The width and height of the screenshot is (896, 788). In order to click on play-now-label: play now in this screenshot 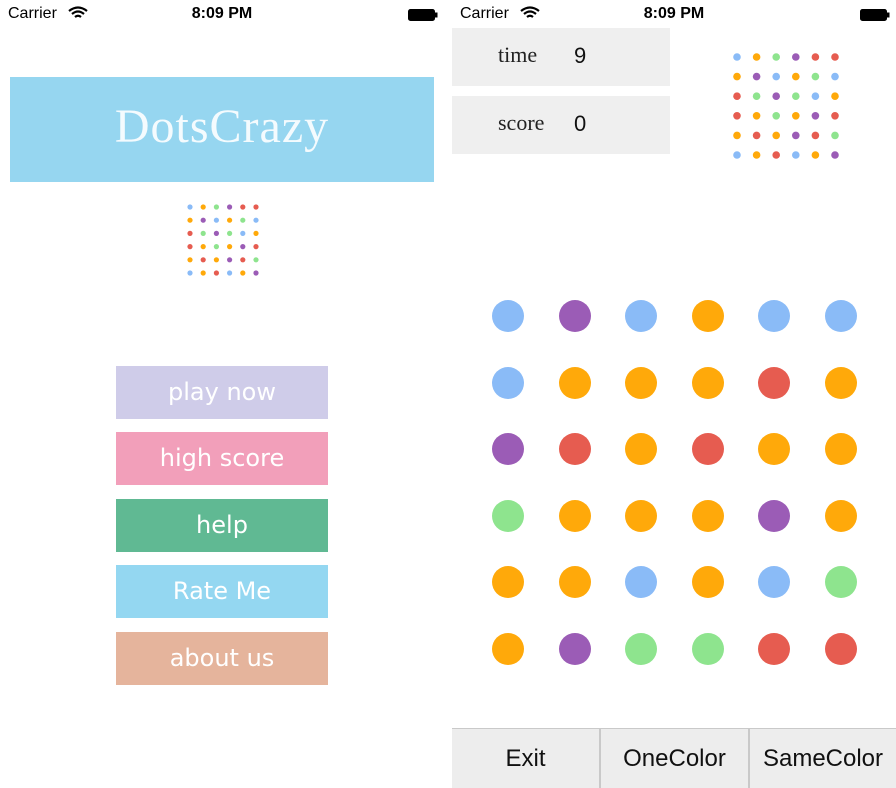, I will do `click(222, 392)`.